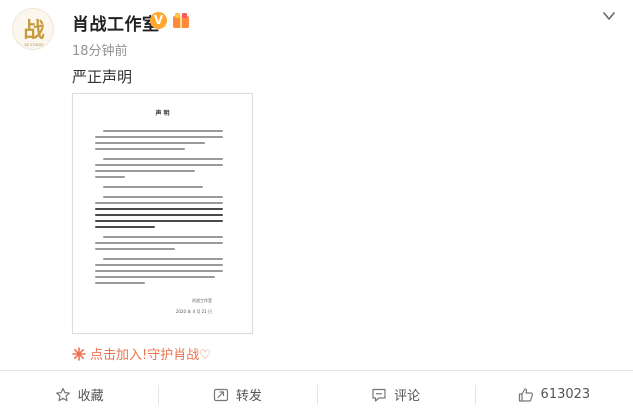 This screenshot has height=418, width=633. I want to click on repost-button: 转发, so click(237, 394).